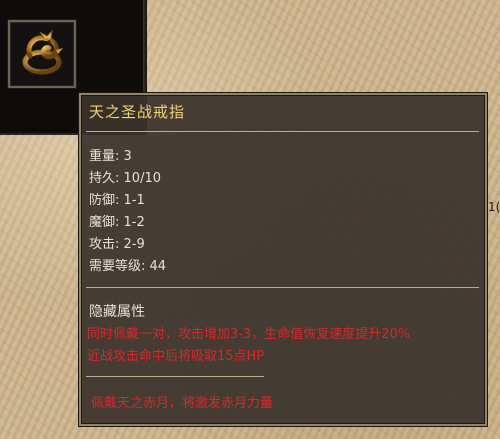 The image size is (500, 439). I want to click on stat-required-level: 需要等级: 44, so click(128, 266).